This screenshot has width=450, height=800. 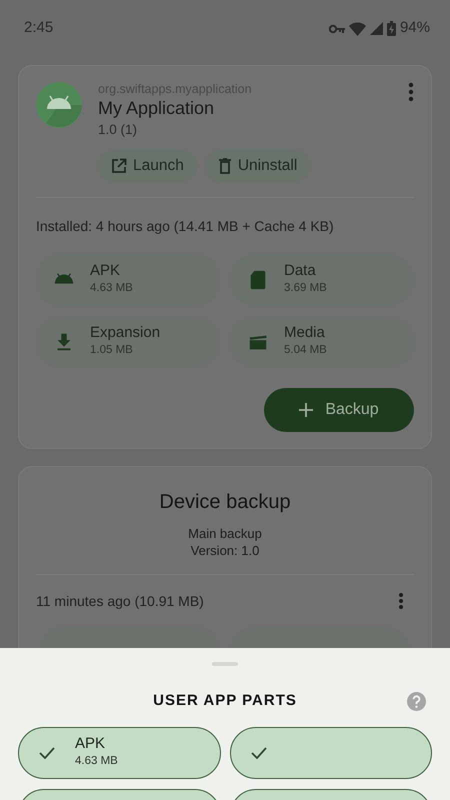 What do you see at coordinates (128, 342) in the screenshot?
I see `app-part-chip: Expansion 1.05 MB` at bounding box center [128, 342].